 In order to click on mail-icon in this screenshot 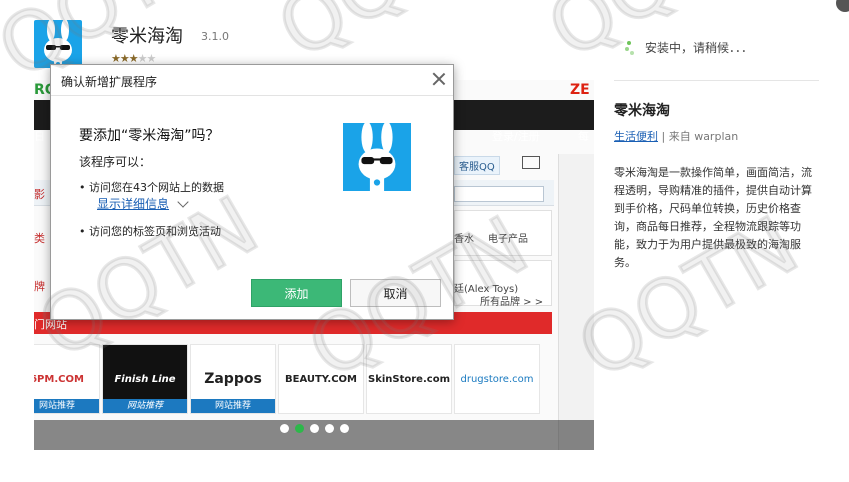, I will do `click(531, 162)`.